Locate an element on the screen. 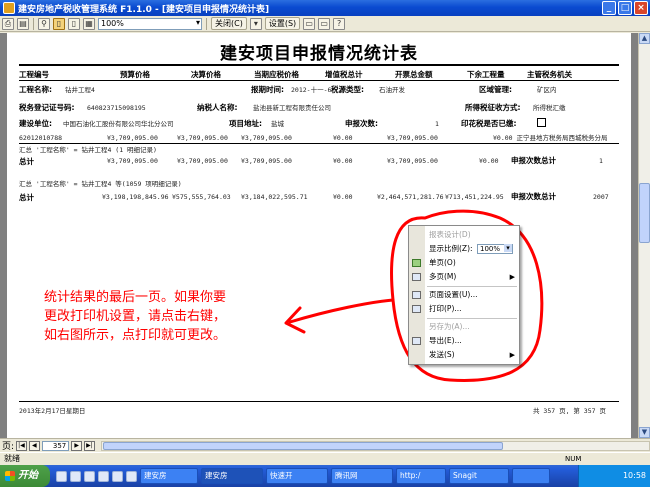 The image size is (650, 487). status-bar: 就绪 NUM is located at coordinates (325, 458).